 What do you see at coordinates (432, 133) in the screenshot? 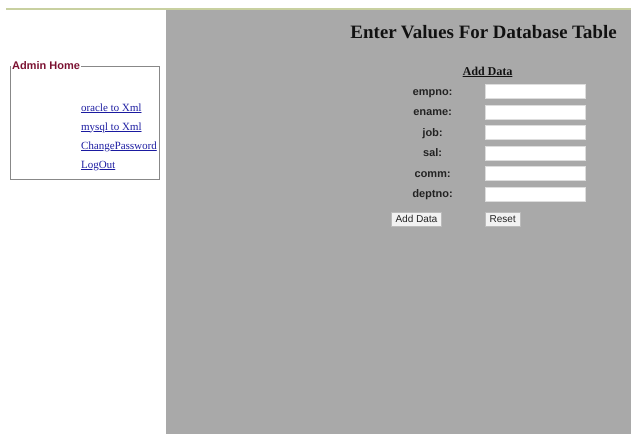
I see `field-label: job:` at bounding box center [432, 133].